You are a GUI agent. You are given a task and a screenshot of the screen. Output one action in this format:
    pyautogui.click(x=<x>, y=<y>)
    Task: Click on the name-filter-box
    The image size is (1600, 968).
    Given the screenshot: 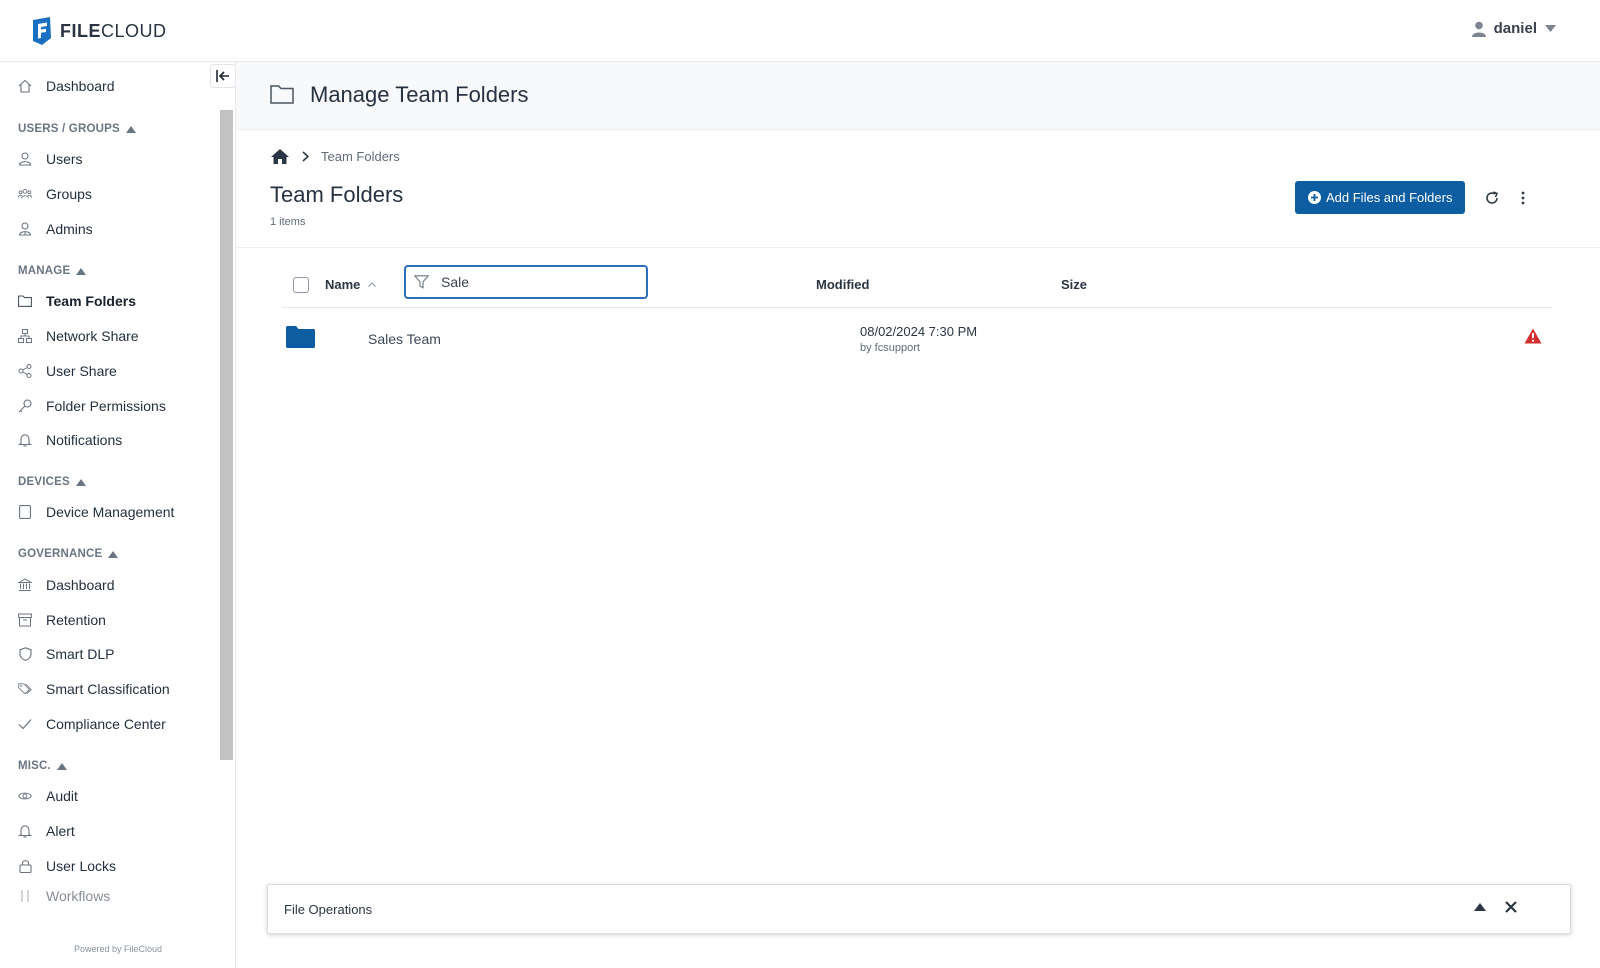 What is the action you would take?
    pyautogui.click(x=526, y=282)
    